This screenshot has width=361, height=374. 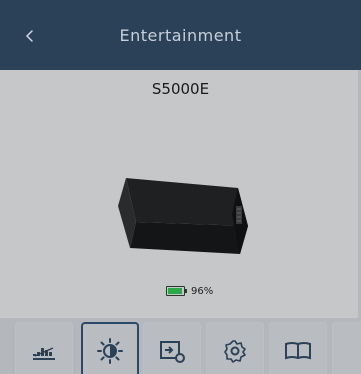 I want to click on equalizer-icon, so click(x=44, y=353).